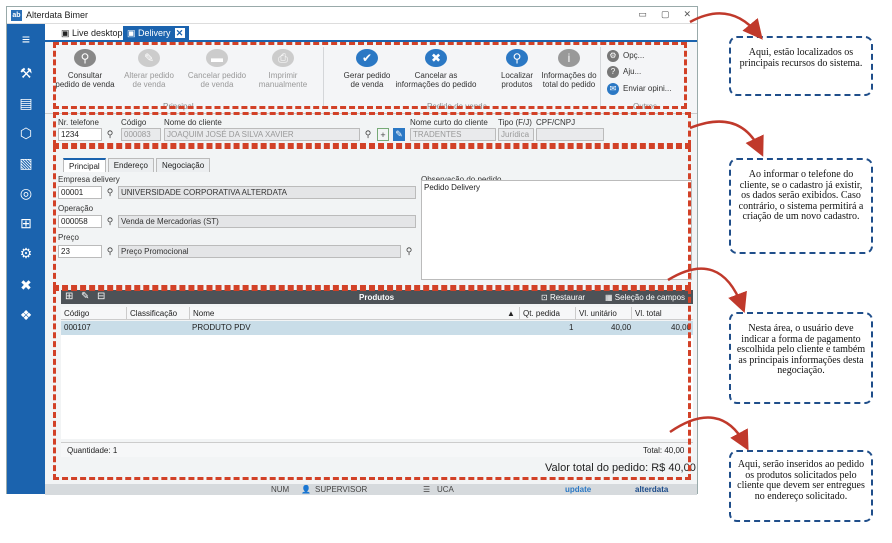 The height and width of the screenshot is (543, 892). What do you see at coordinates (709, 433) in the screenshot?
I see `arrow-products` at bounding box center [709, 433].